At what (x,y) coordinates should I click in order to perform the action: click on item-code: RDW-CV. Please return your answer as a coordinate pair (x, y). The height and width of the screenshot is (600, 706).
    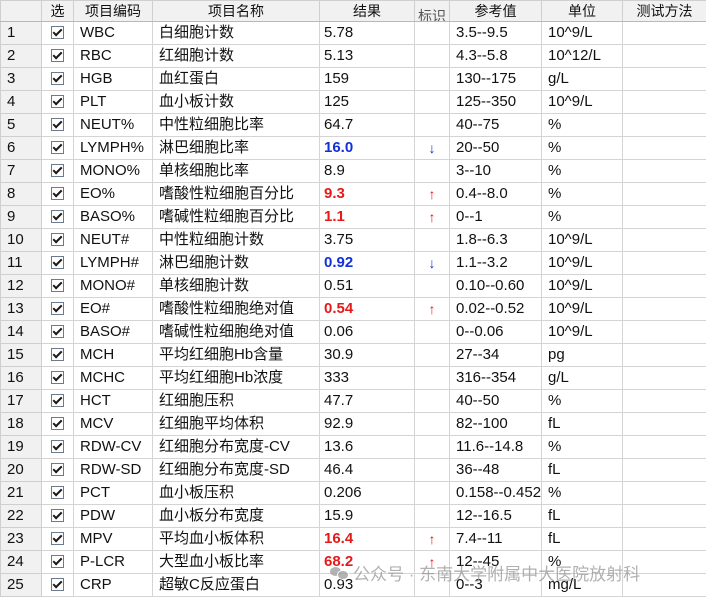
    Looking at the image, I should click on (113, 447).